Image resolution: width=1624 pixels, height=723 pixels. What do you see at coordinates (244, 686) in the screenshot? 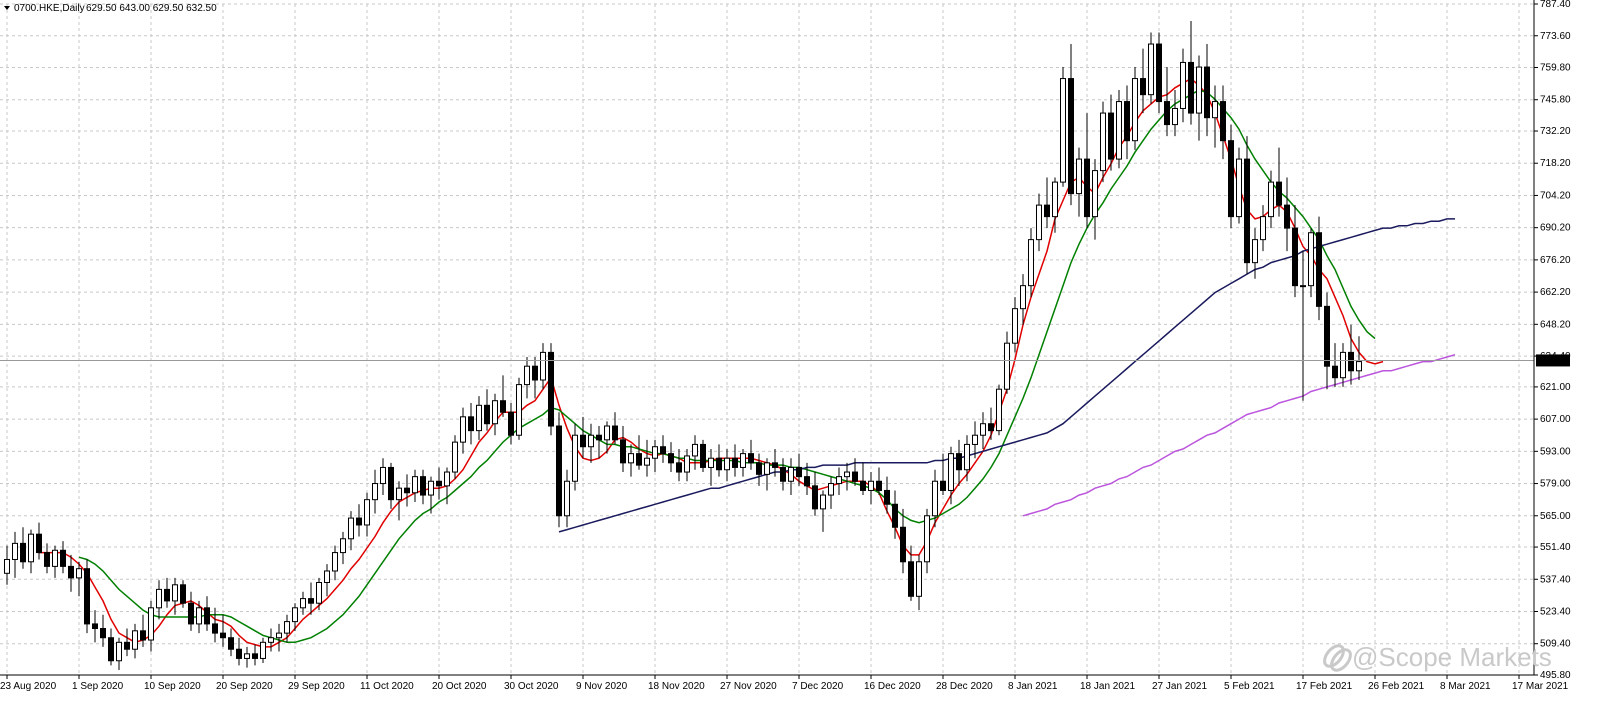
I see `x-tick-label: 20 Sep 2020` at bounding box center [244, 686].